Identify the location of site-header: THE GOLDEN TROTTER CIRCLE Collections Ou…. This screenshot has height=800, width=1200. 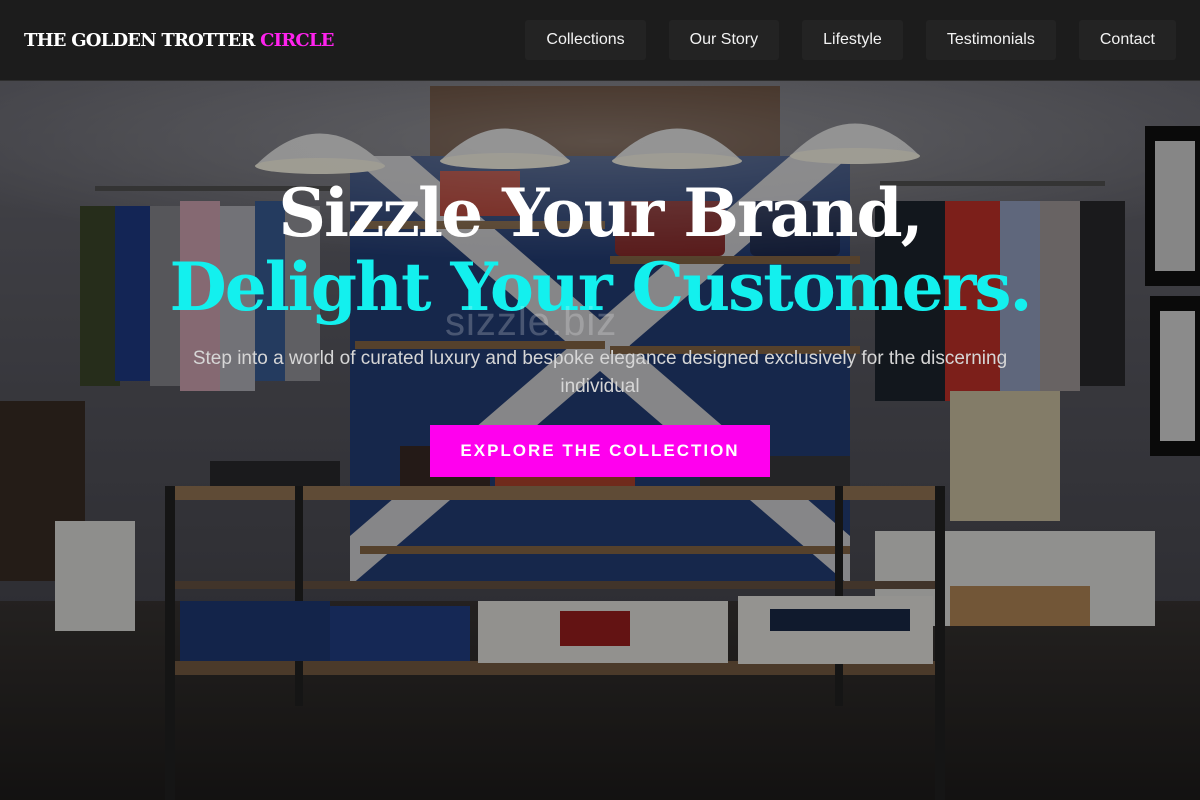
(600, 40).